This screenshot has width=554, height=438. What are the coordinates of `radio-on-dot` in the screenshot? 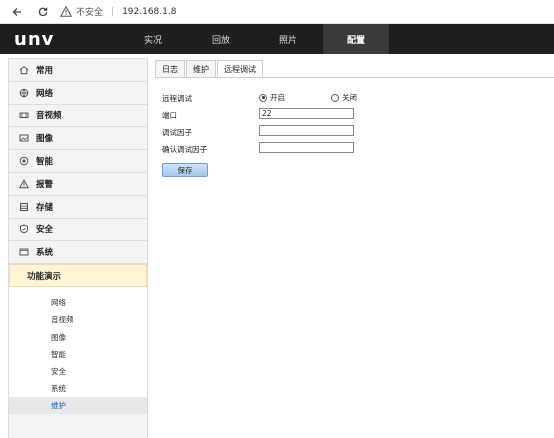 It's located at (263, 97).